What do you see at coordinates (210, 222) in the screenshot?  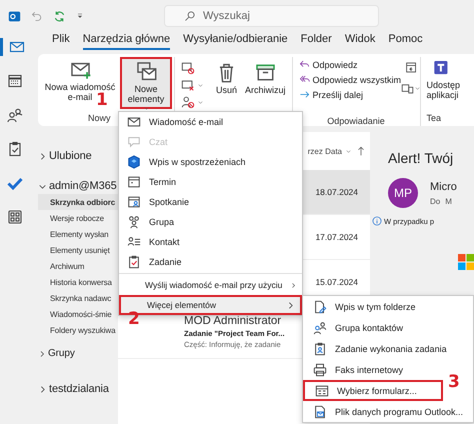 I see `menu-item: Grupa` at bounding box center [210, 222].